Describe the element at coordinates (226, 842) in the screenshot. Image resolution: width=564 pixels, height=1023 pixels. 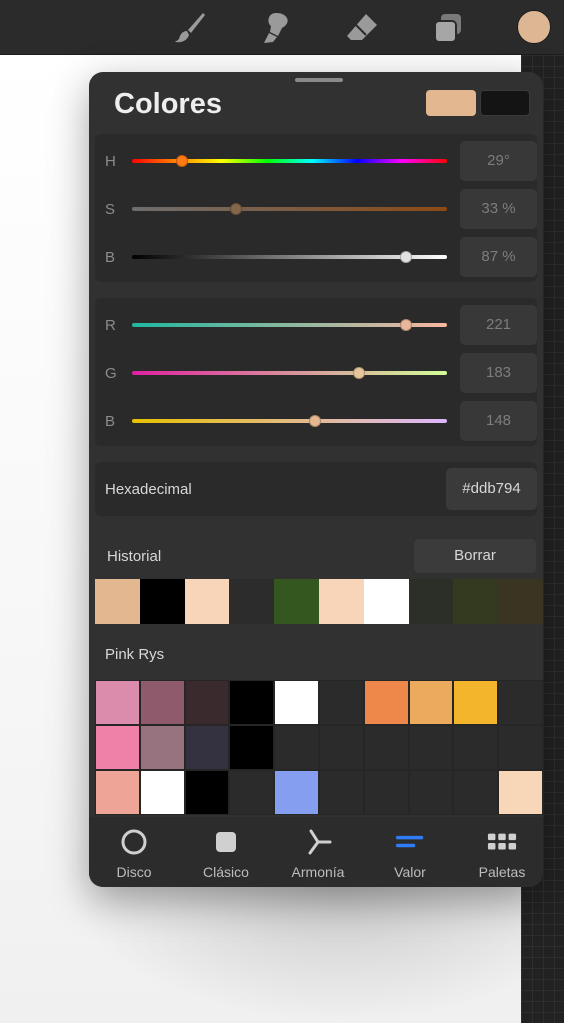
I see `classic-icon` at that location.